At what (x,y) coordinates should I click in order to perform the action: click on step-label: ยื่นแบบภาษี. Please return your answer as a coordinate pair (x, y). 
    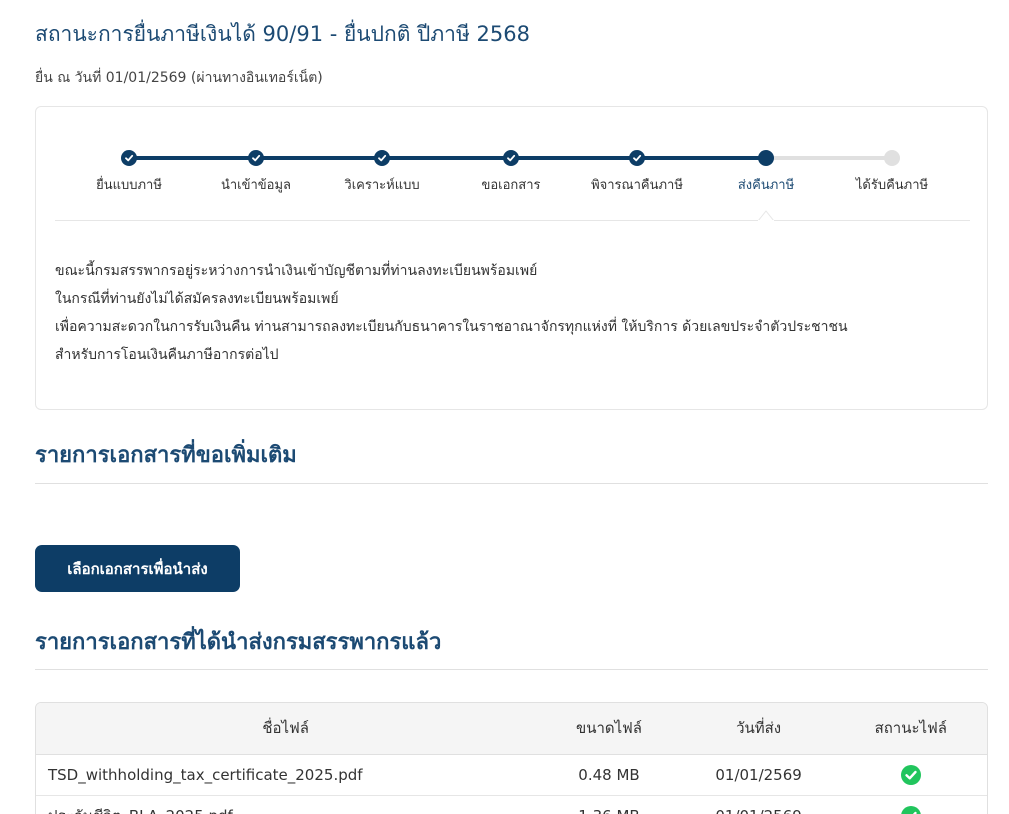
    Looking at the image, I should click on (129, 185).